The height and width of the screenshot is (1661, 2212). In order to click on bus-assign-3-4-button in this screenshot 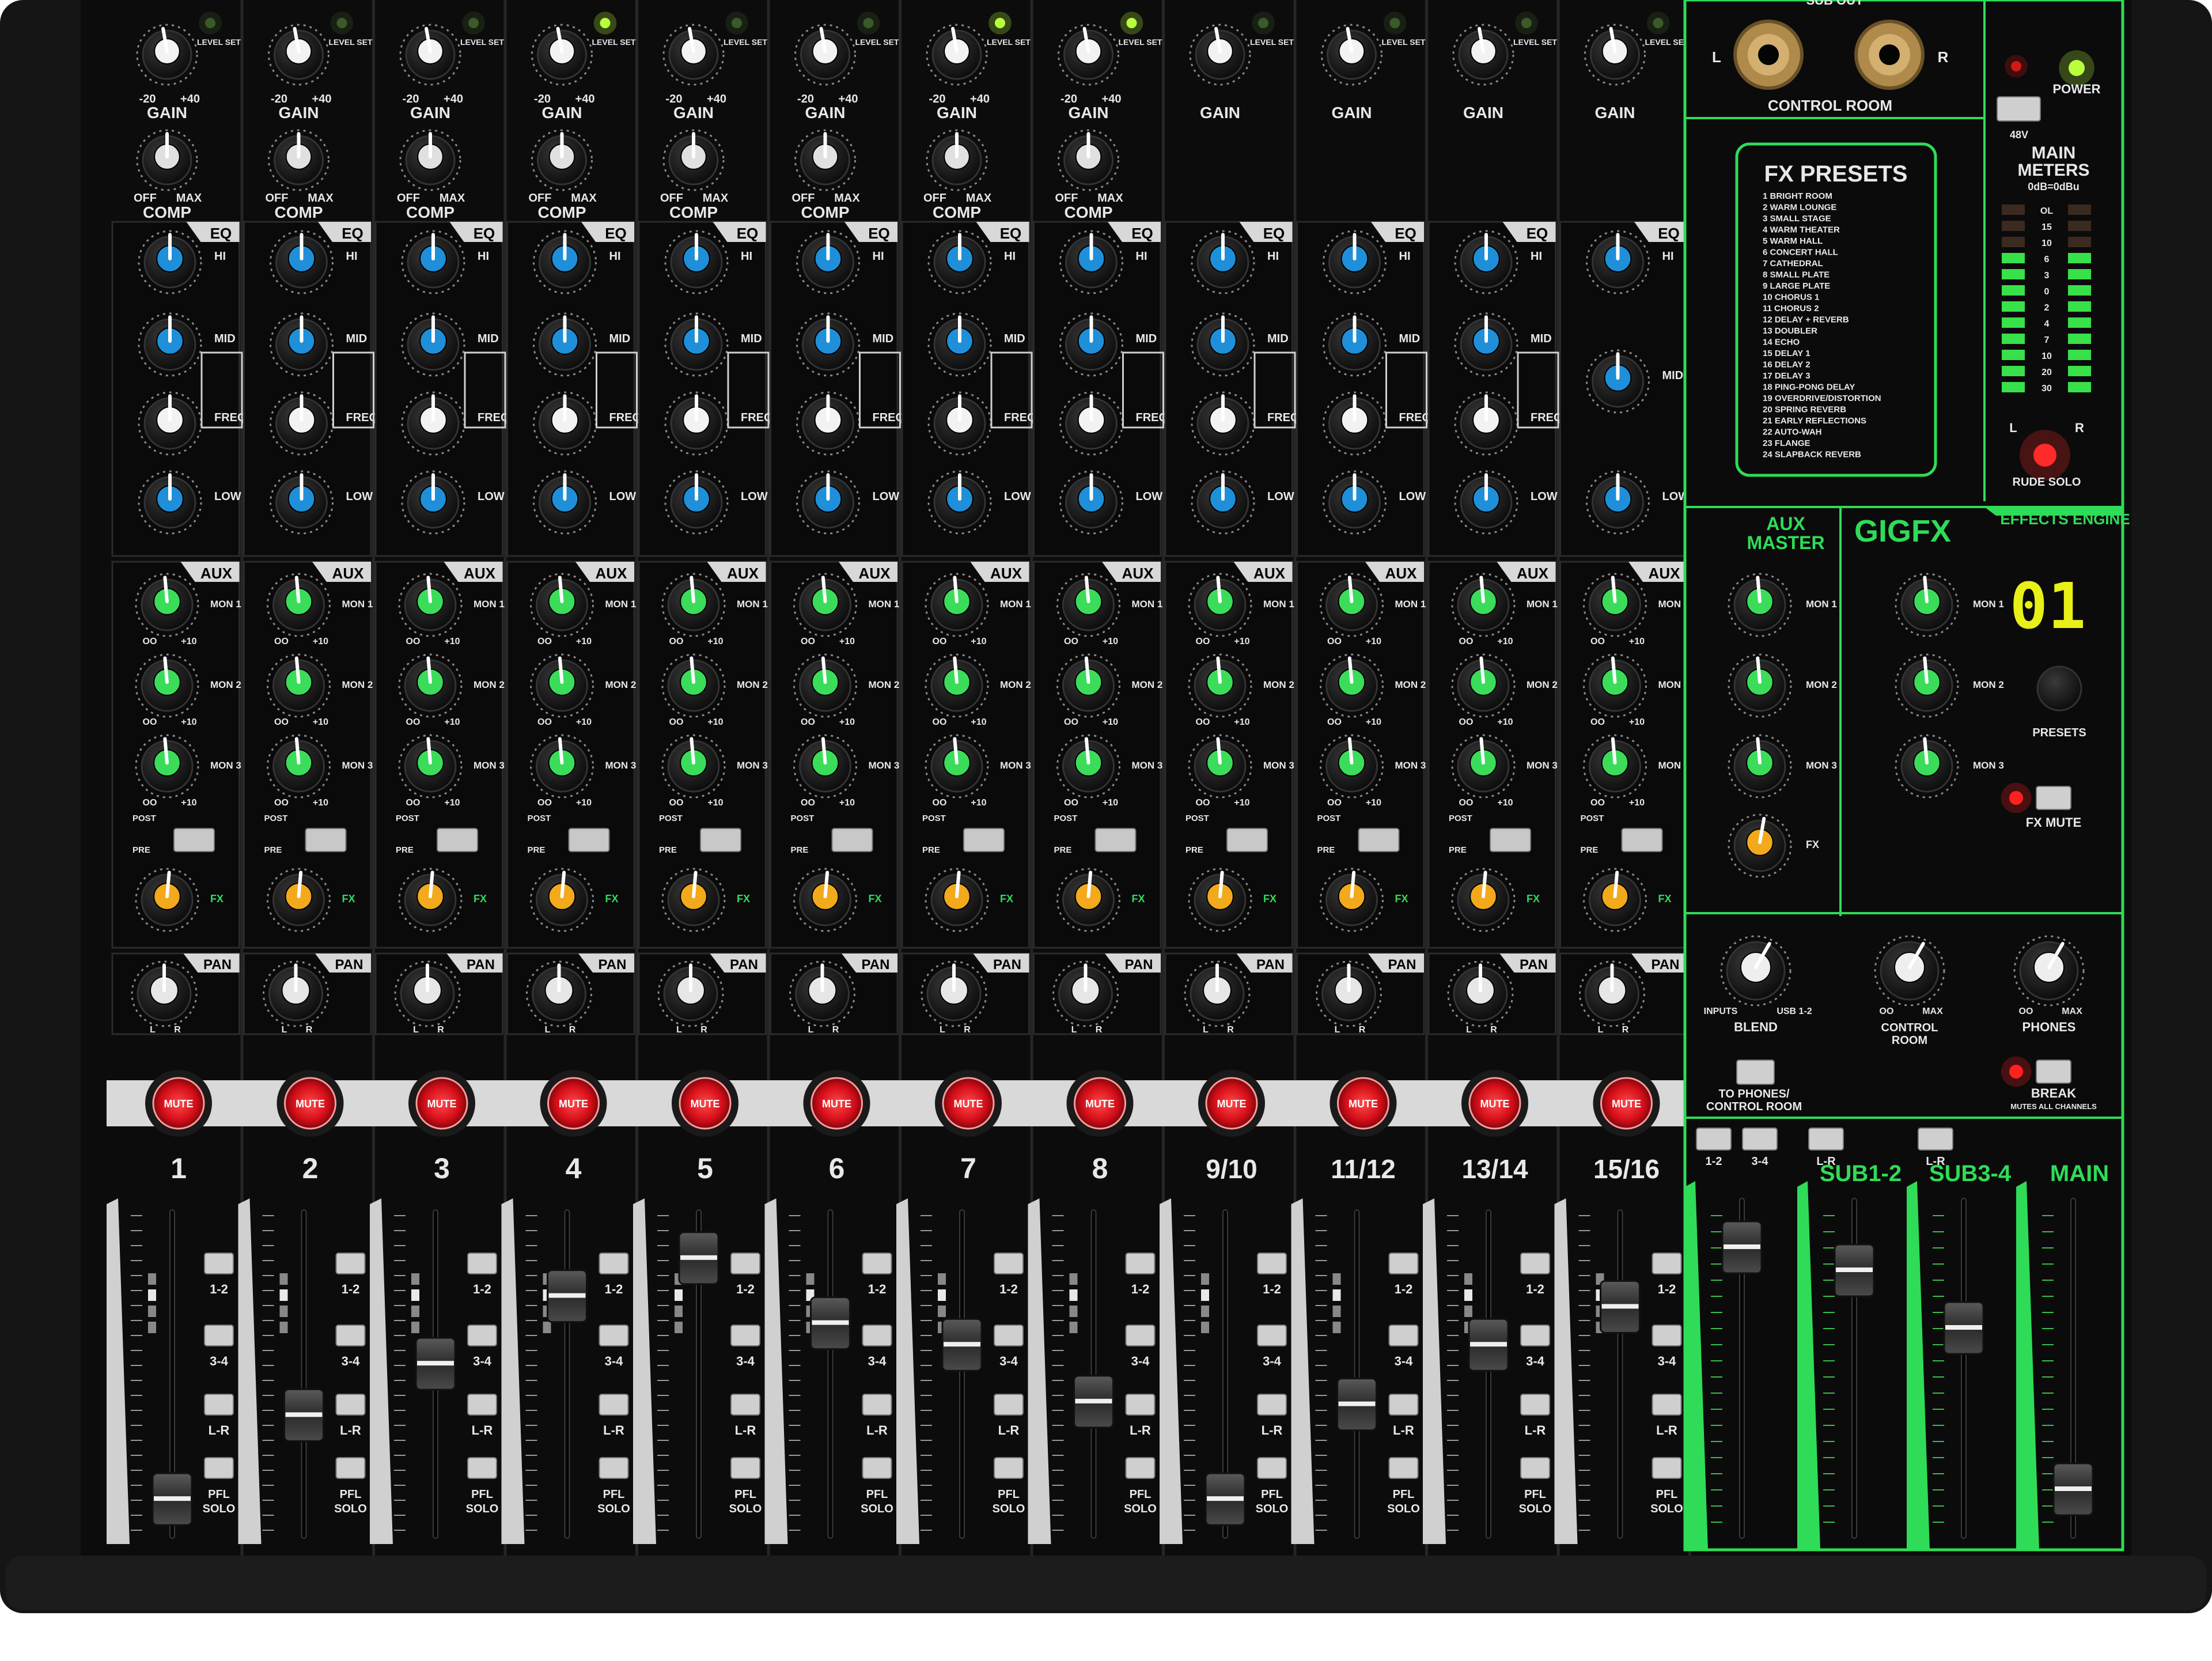, I will do `click(1760, 1139)`.